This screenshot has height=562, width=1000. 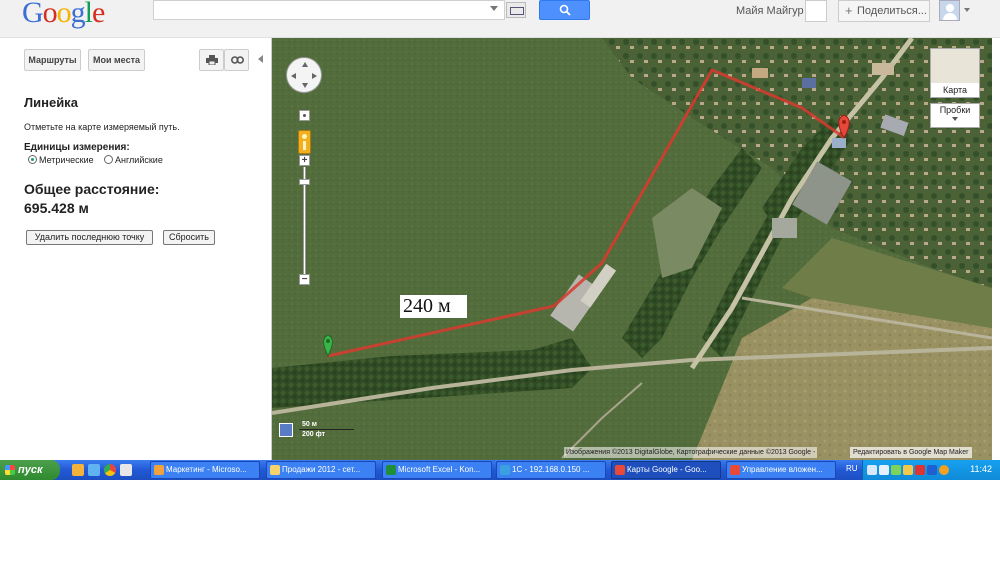 I want to click on start-button: пуск, so click(x=30, y=470).